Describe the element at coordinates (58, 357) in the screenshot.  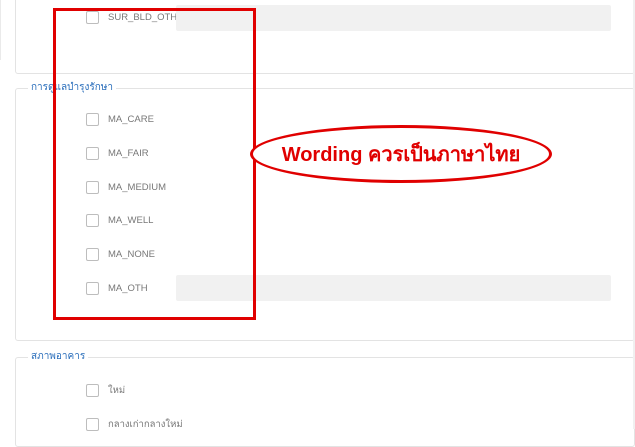
I see `fieldset-condition-title: สภาพอาคาร` at that location.